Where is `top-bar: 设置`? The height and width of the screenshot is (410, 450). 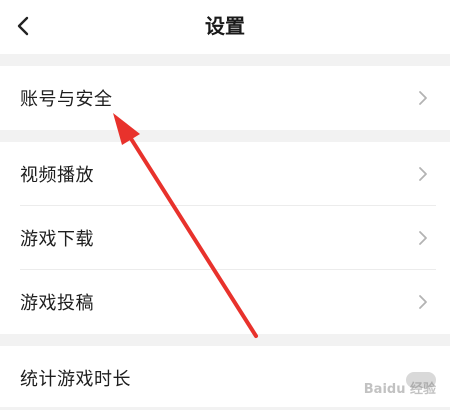
top-bar: 设置 is located at coordinates (225, 27).